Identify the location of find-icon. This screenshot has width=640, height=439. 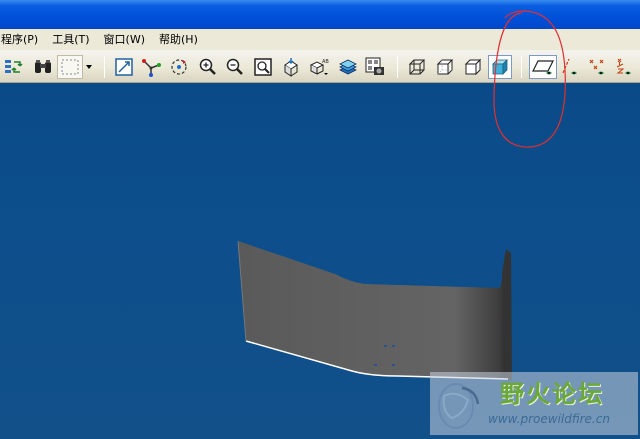
(43, 66).